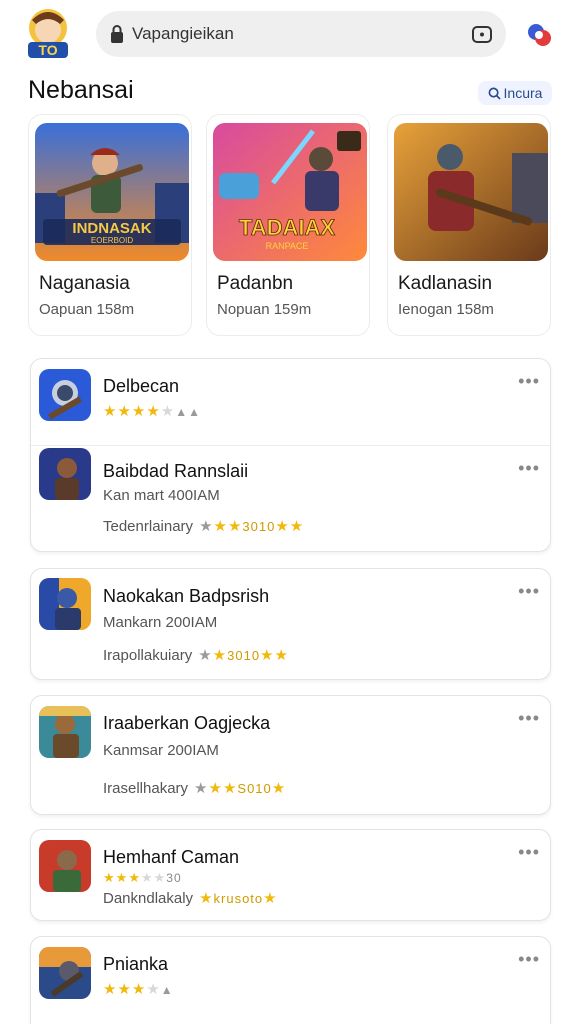 The height and width of the screenshot is (1024, 576). Describe the element at coordinates (290, 192) in the screenshot. I see `game-artwork: TADAIAX RANPACE` at that location.